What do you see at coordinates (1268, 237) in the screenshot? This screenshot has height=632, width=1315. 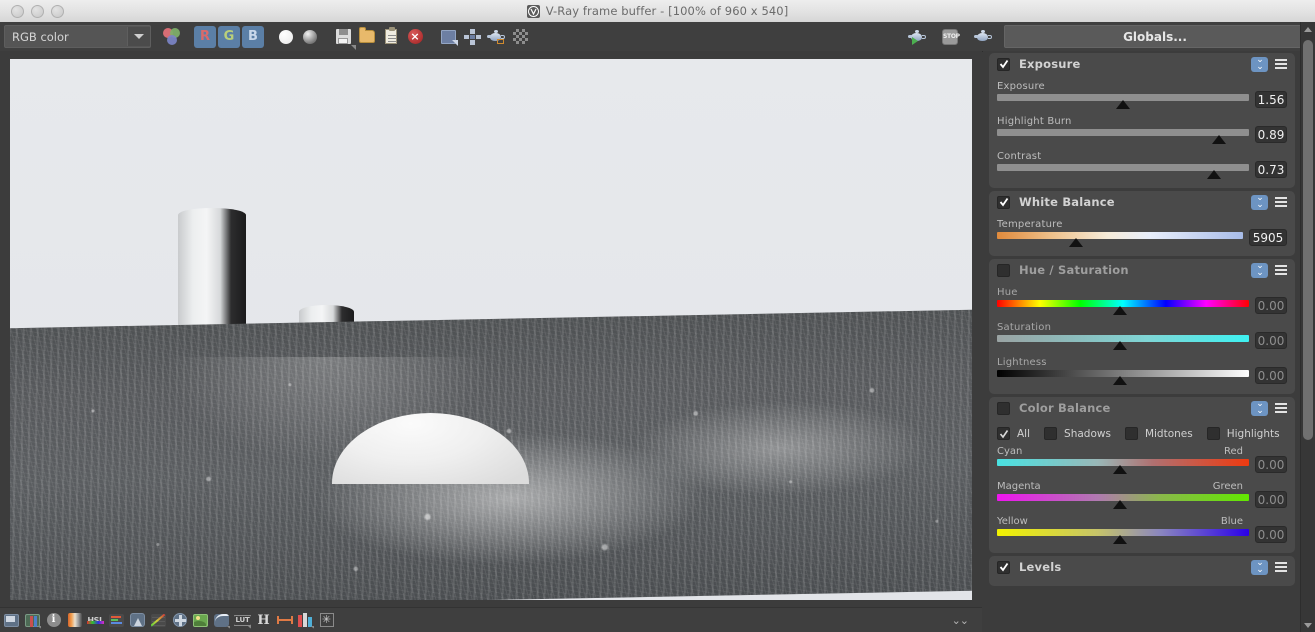 I see `temperature-value: 5905` at bounding box center [1268, 237].